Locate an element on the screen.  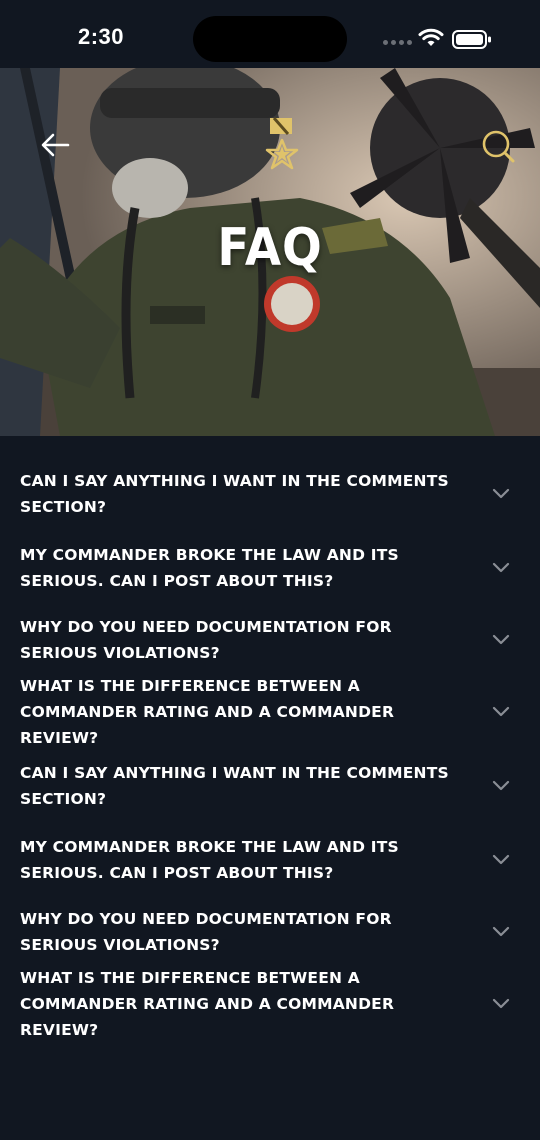
status-time: 2:30 is located at coordinates (101, 36).